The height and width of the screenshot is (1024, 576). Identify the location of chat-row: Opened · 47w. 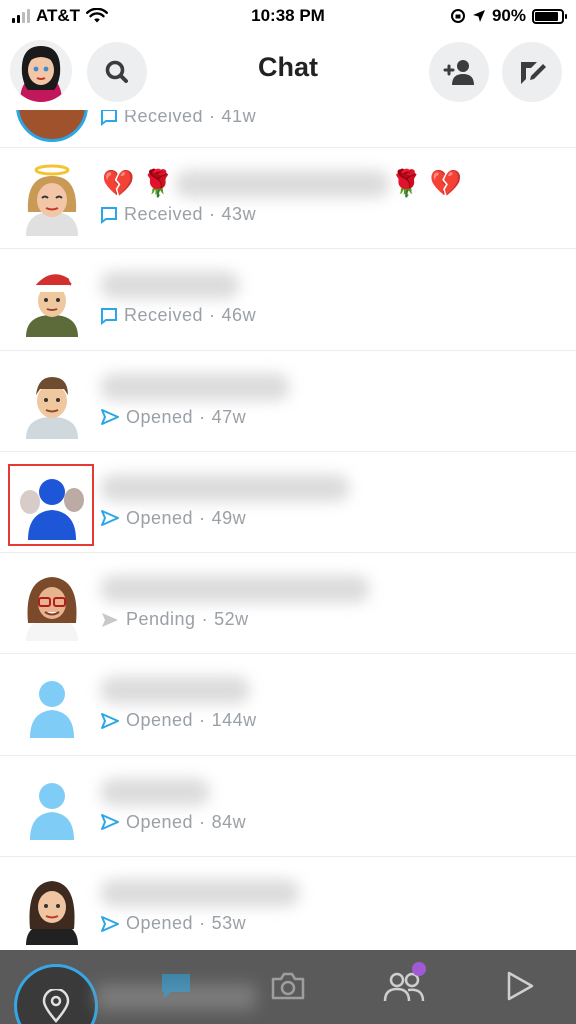
(288, 401).